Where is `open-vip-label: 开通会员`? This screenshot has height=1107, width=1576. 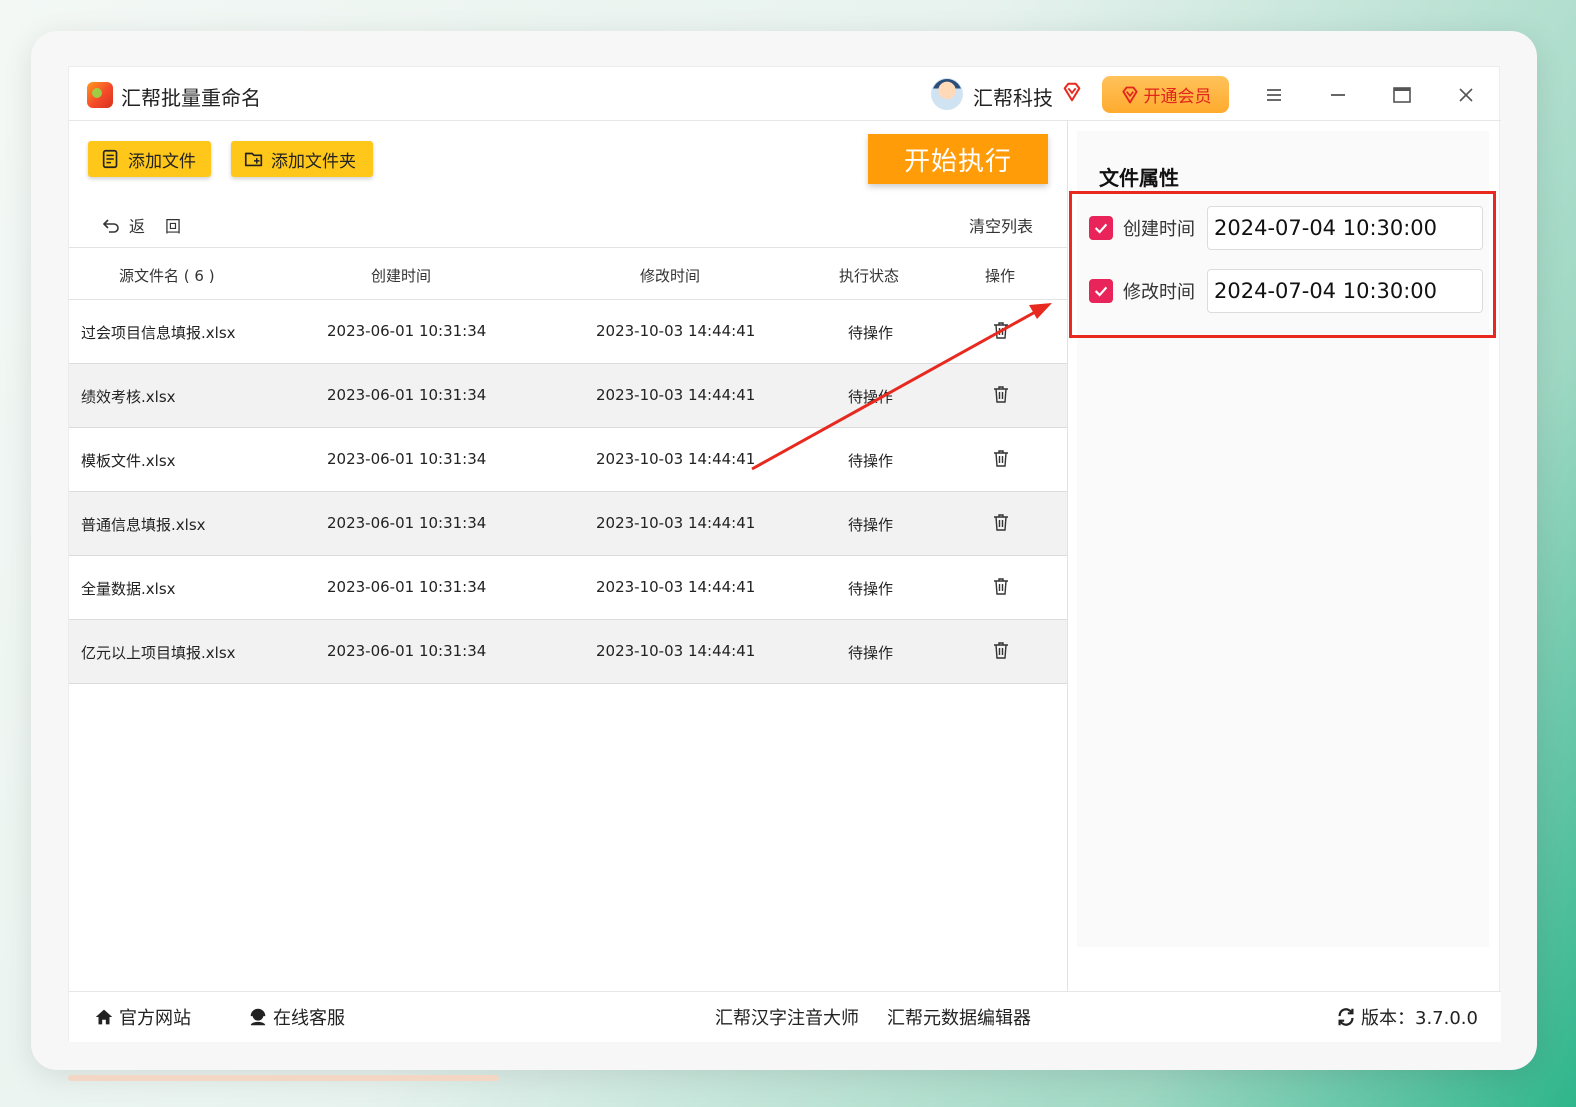
open-vip-label: 开通会员 is located at coordinates (1177, 97).